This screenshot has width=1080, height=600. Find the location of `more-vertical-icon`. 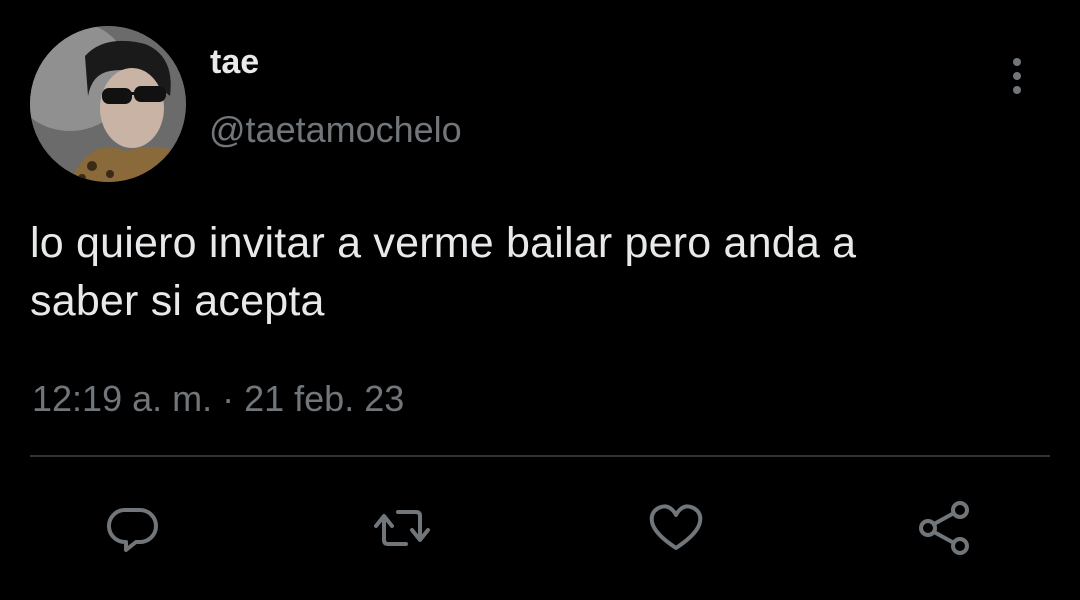

more-vertical-icon is located at coordinates (1017, 76).